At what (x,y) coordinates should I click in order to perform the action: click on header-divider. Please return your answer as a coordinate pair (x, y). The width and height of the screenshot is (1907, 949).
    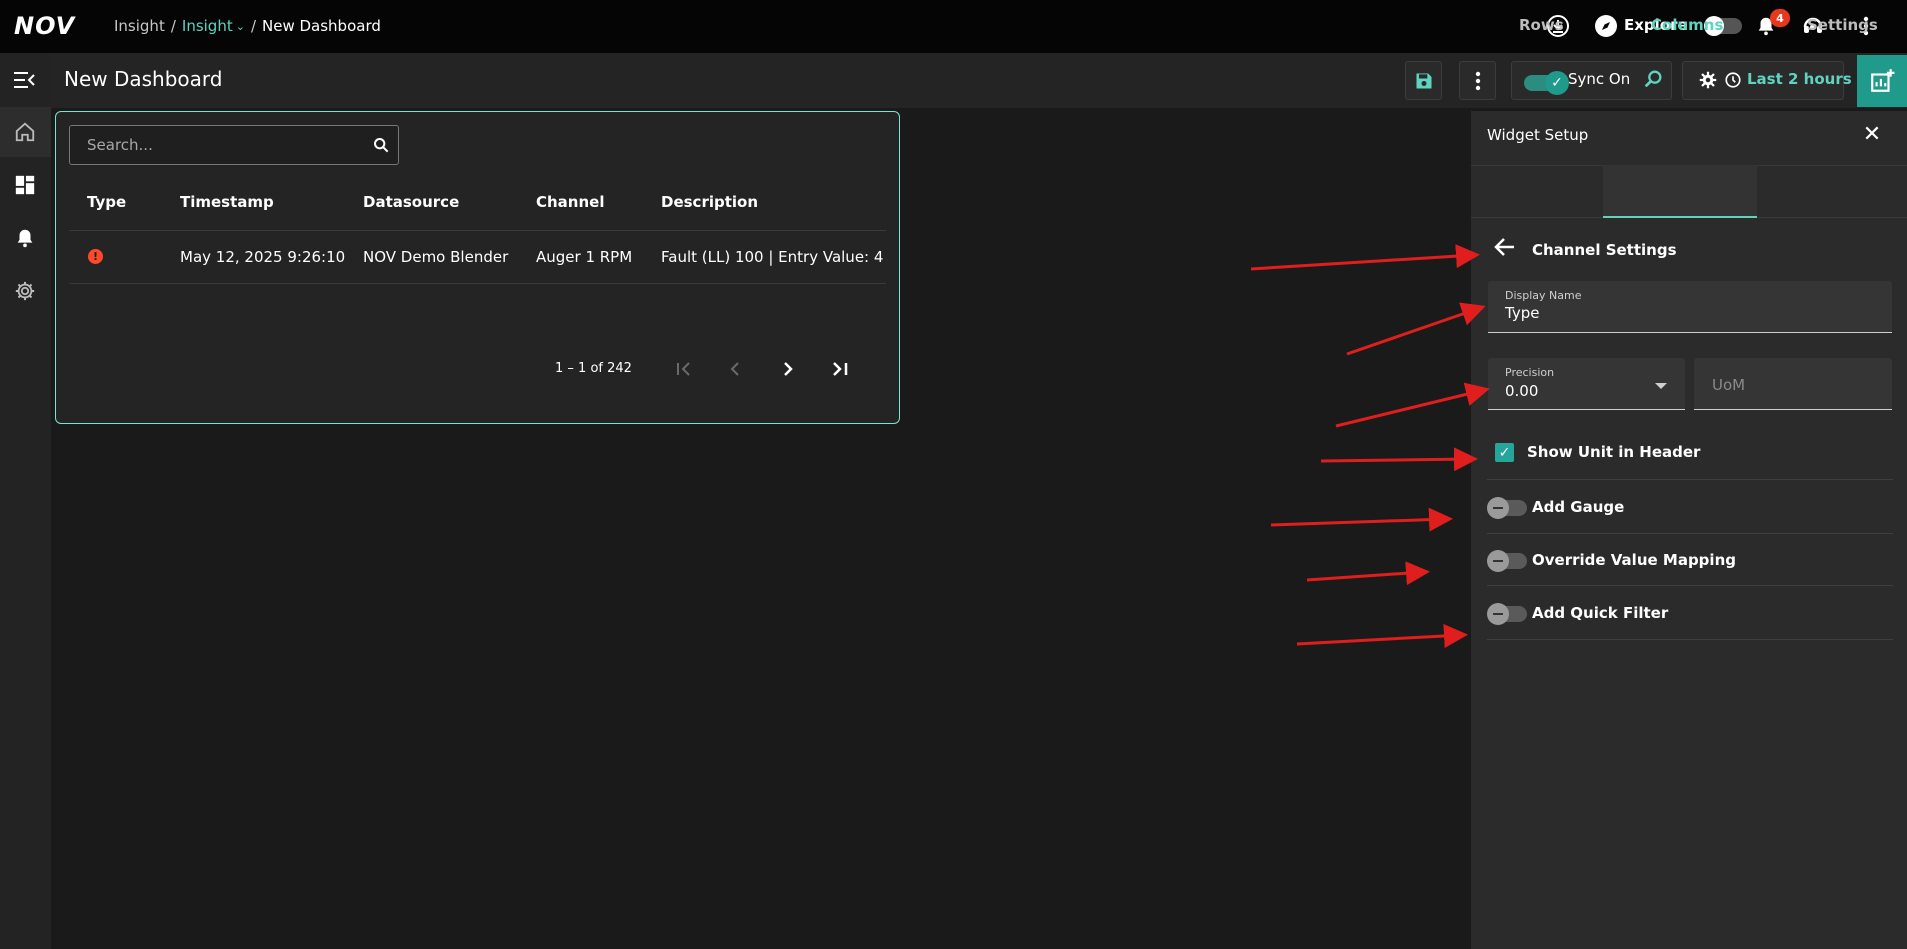
    Looking at the image, I should click on (477, 230).